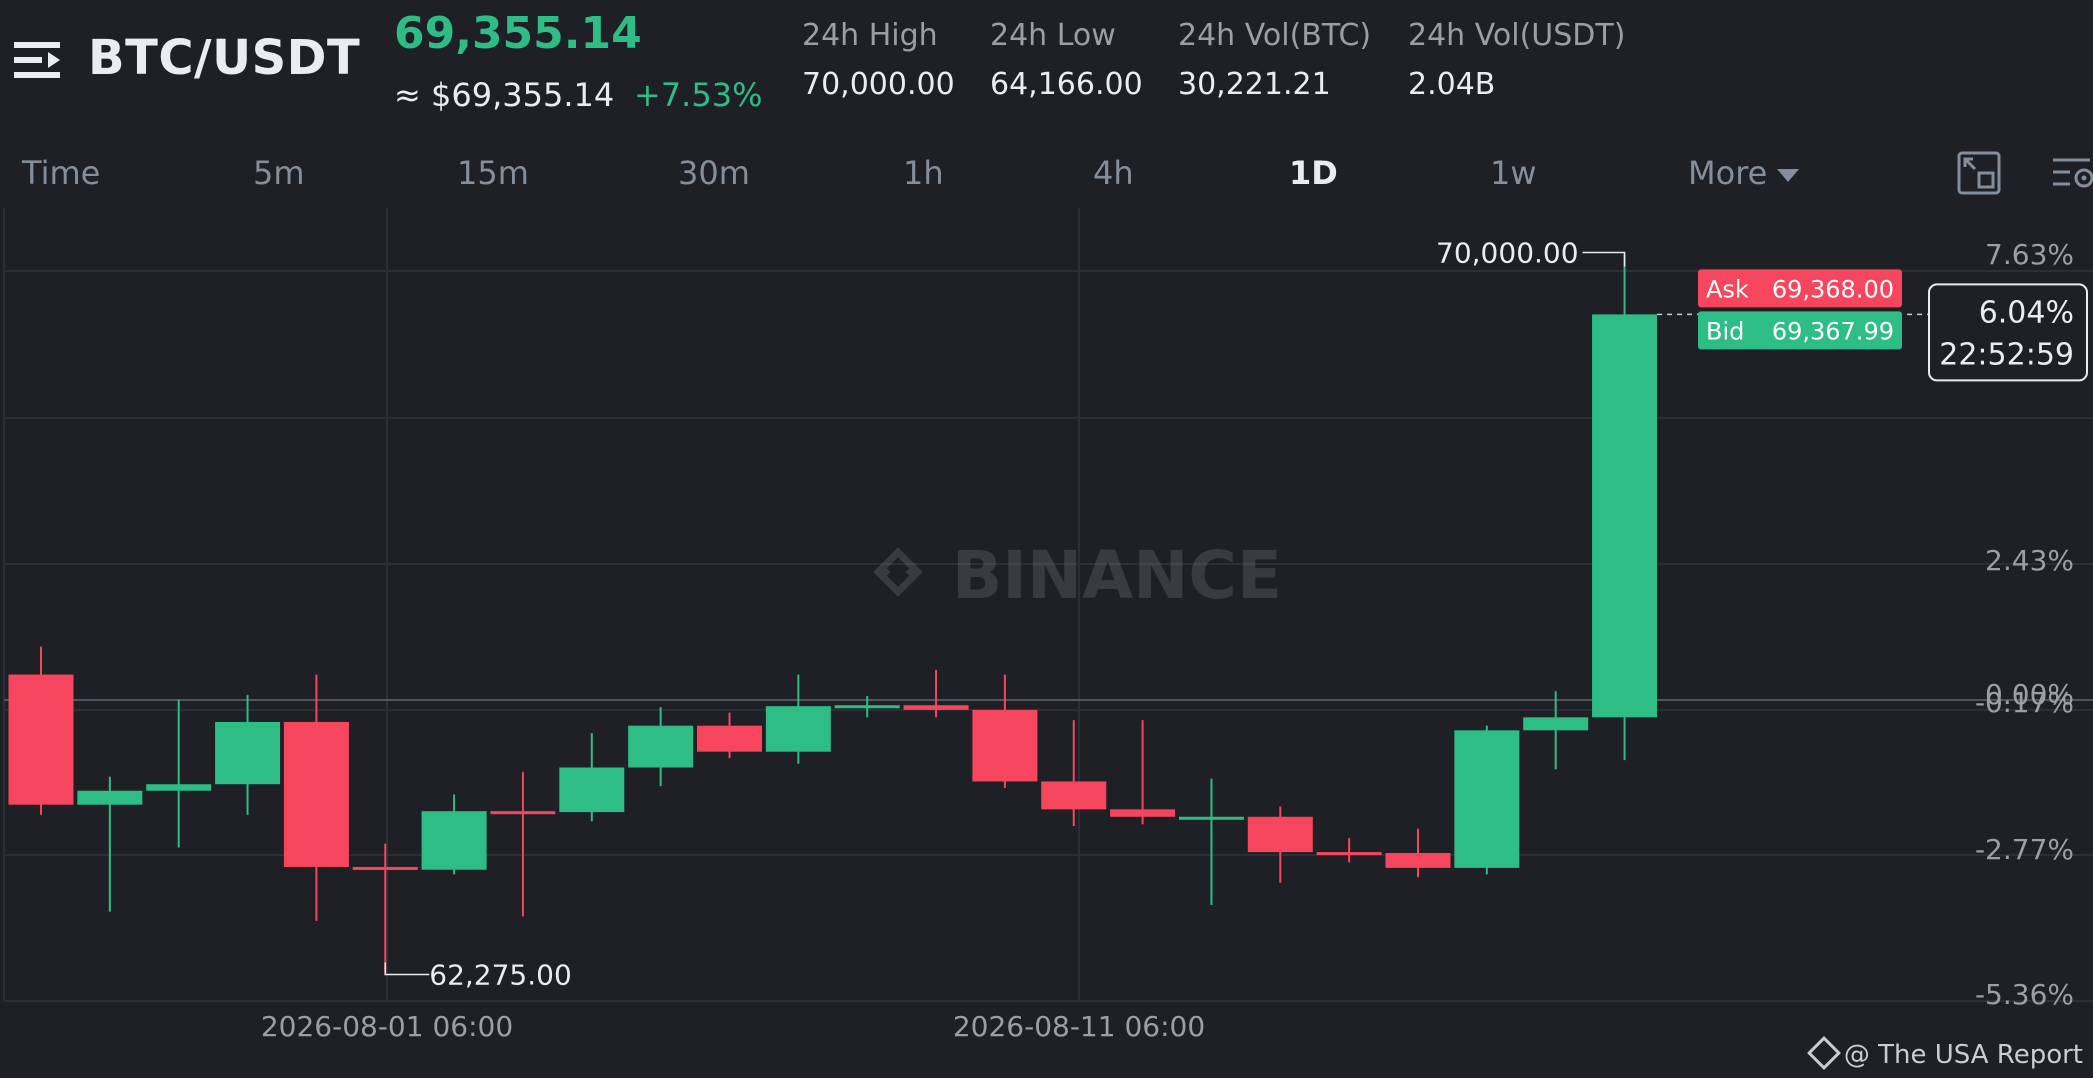 The height and width of the screenshot is (1078, 2093). I want to click on tab-1d: 1D, so click(1313, 173).